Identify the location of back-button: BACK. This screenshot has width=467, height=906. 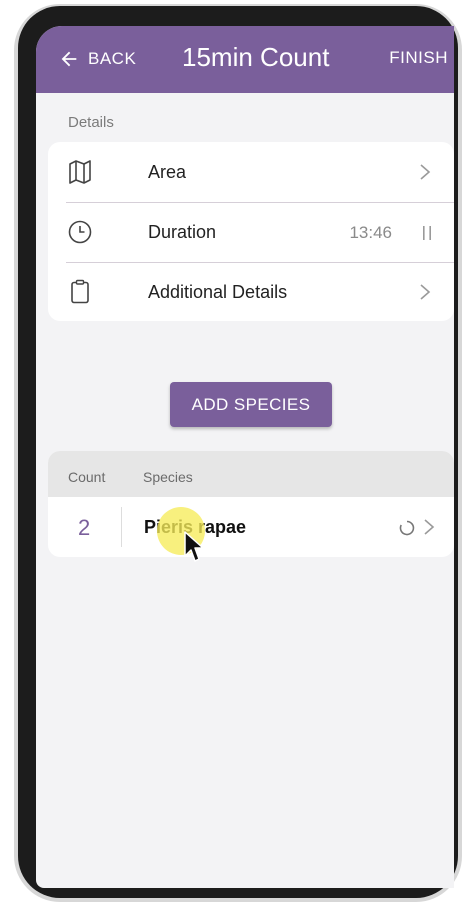
(97, 59).